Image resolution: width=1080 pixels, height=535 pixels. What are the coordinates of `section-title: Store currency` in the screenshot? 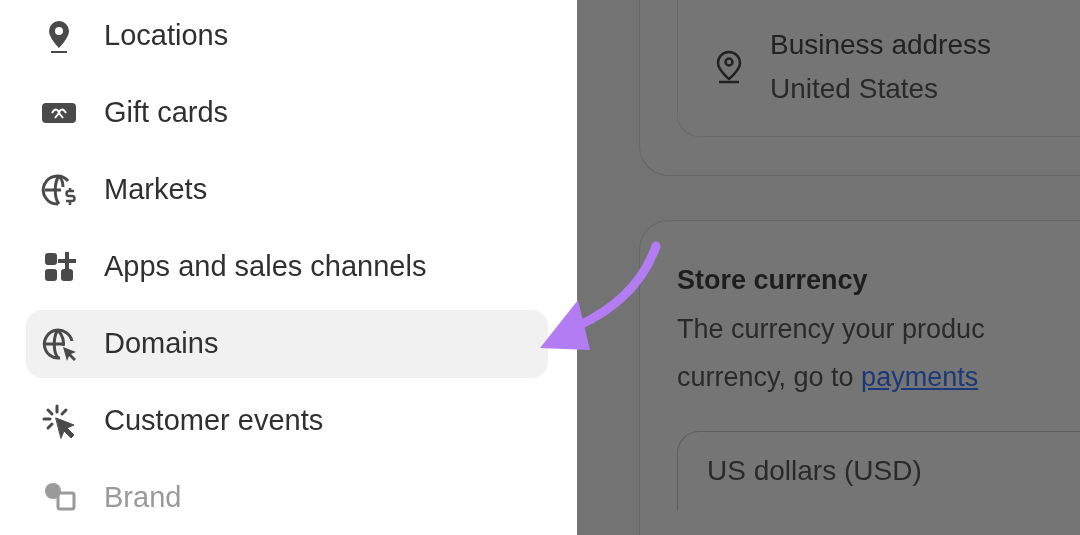 It's located at (773, 280).